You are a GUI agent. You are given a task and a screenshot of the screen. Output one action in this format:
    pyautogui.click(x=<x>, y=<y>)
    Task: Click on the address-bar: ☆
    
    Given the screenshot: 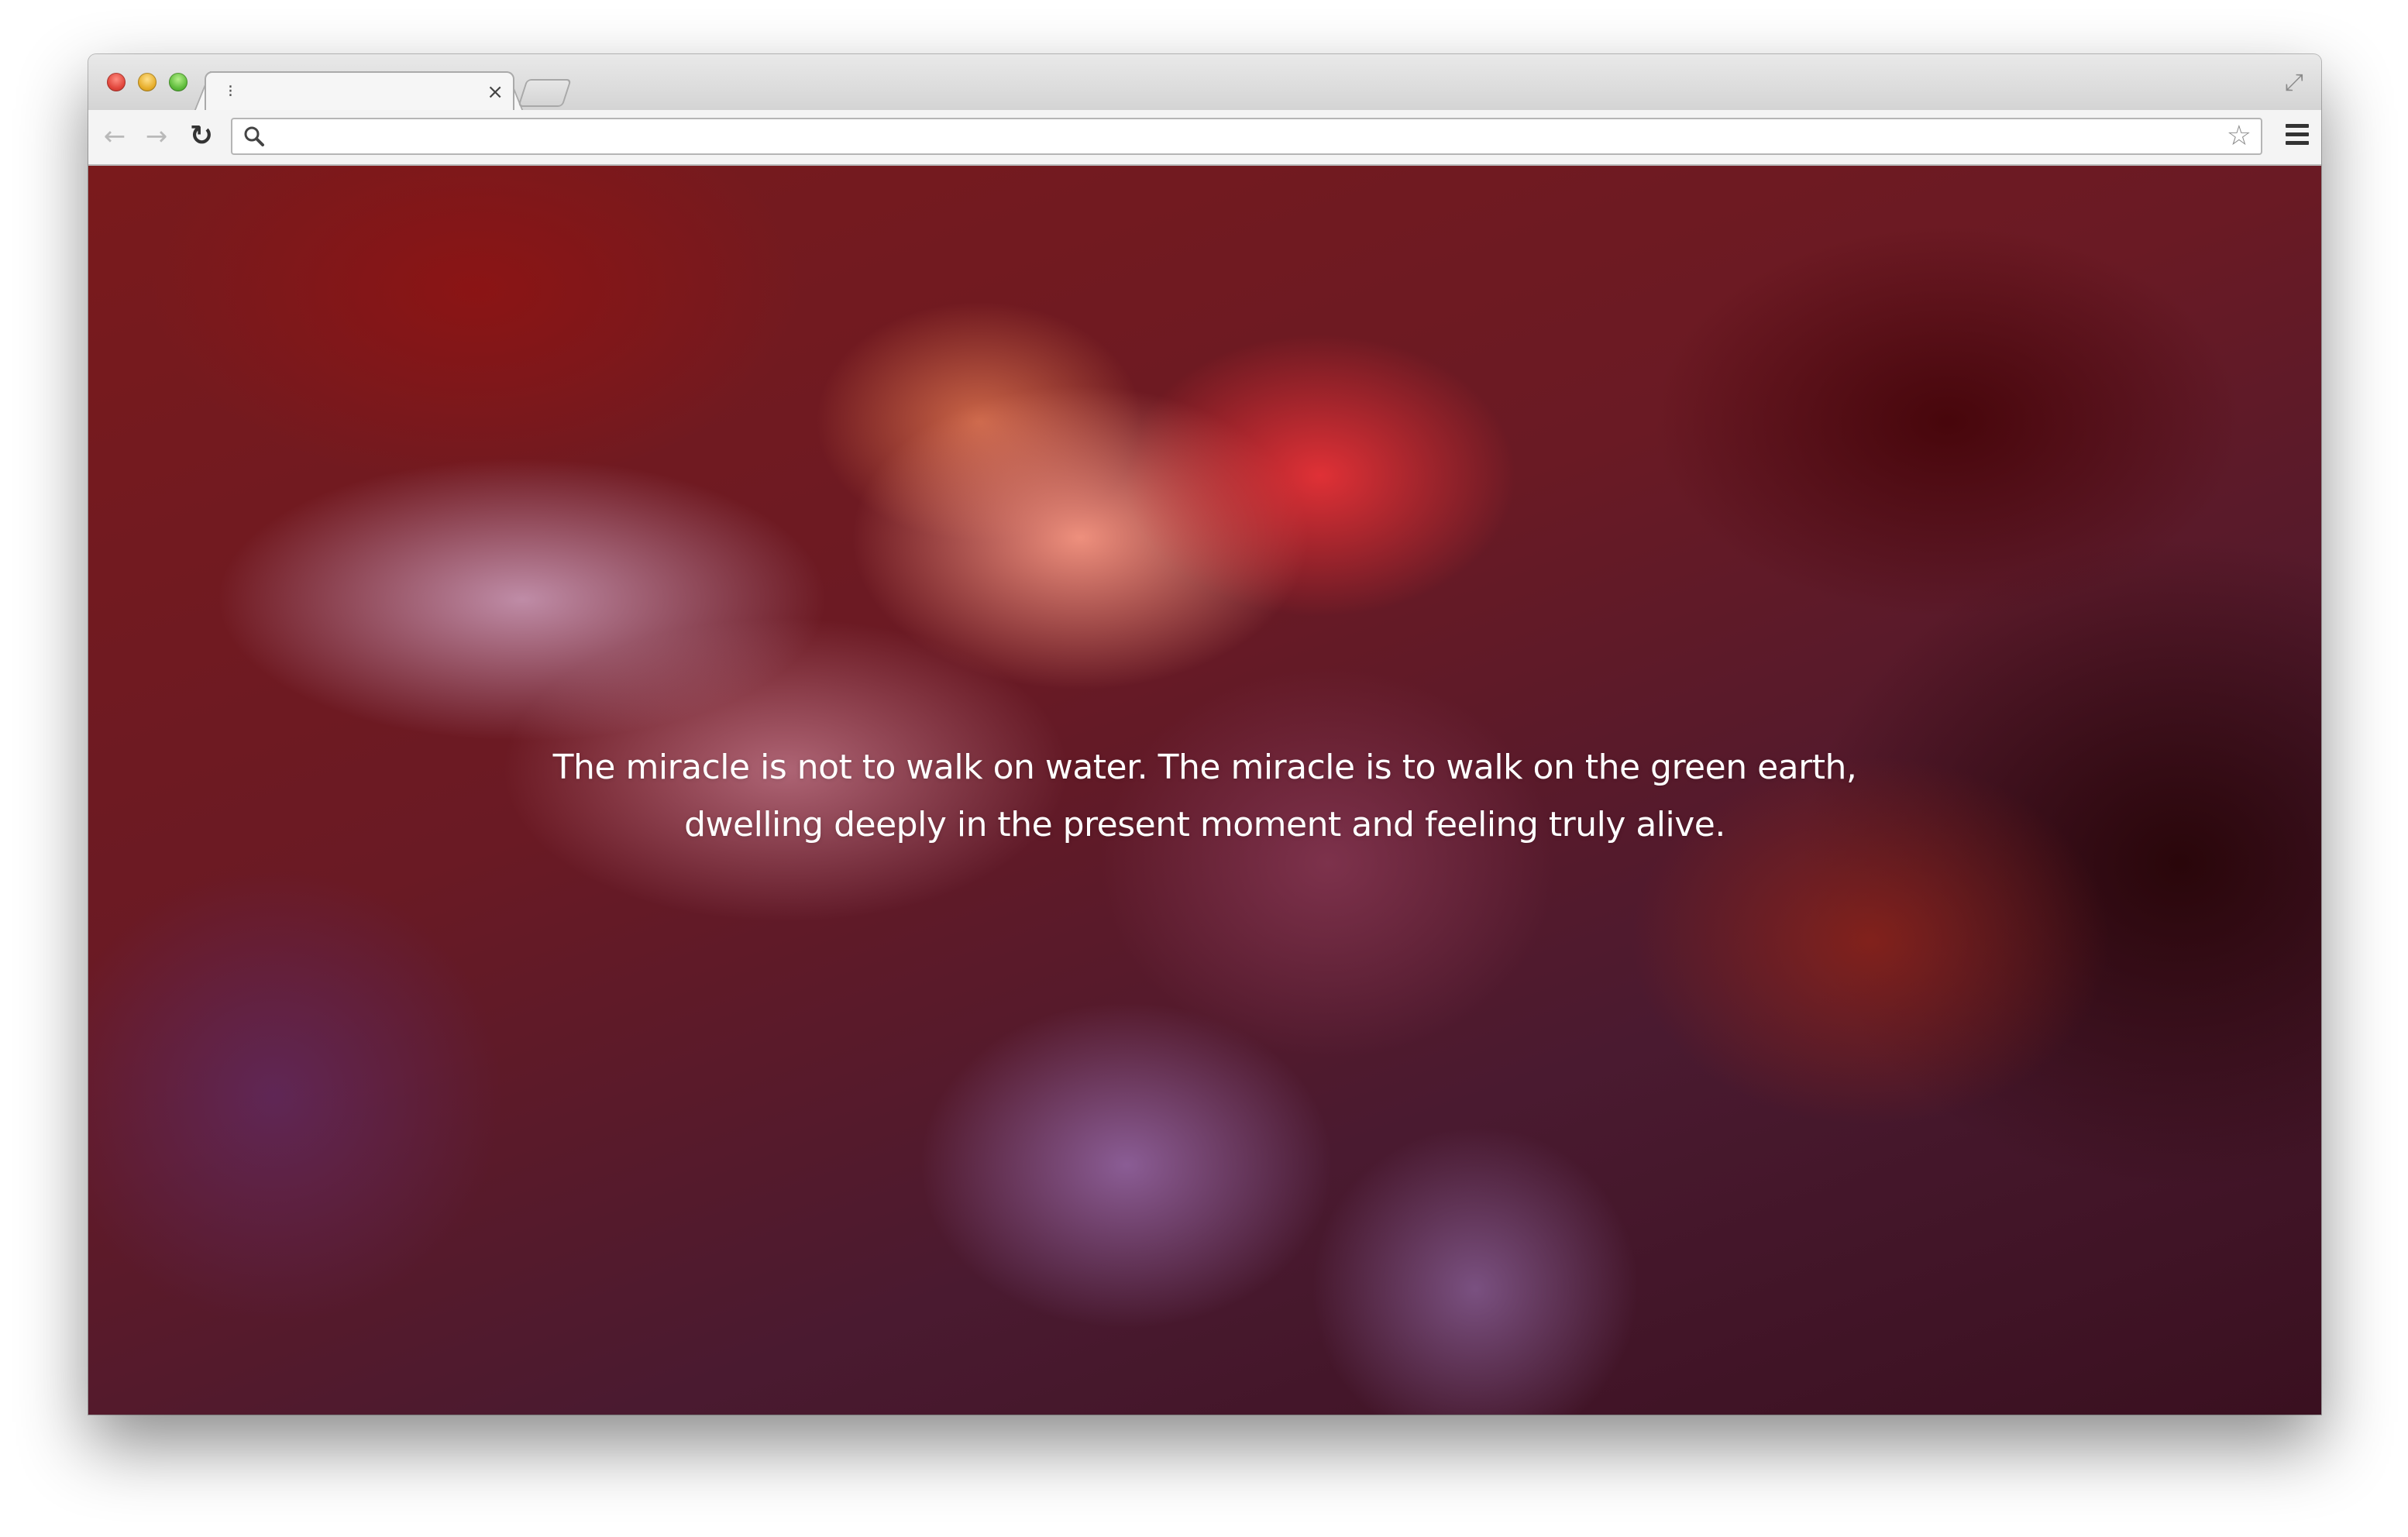 What is the action you would take?
    pyautogui.click(x=1246, y=136)
    